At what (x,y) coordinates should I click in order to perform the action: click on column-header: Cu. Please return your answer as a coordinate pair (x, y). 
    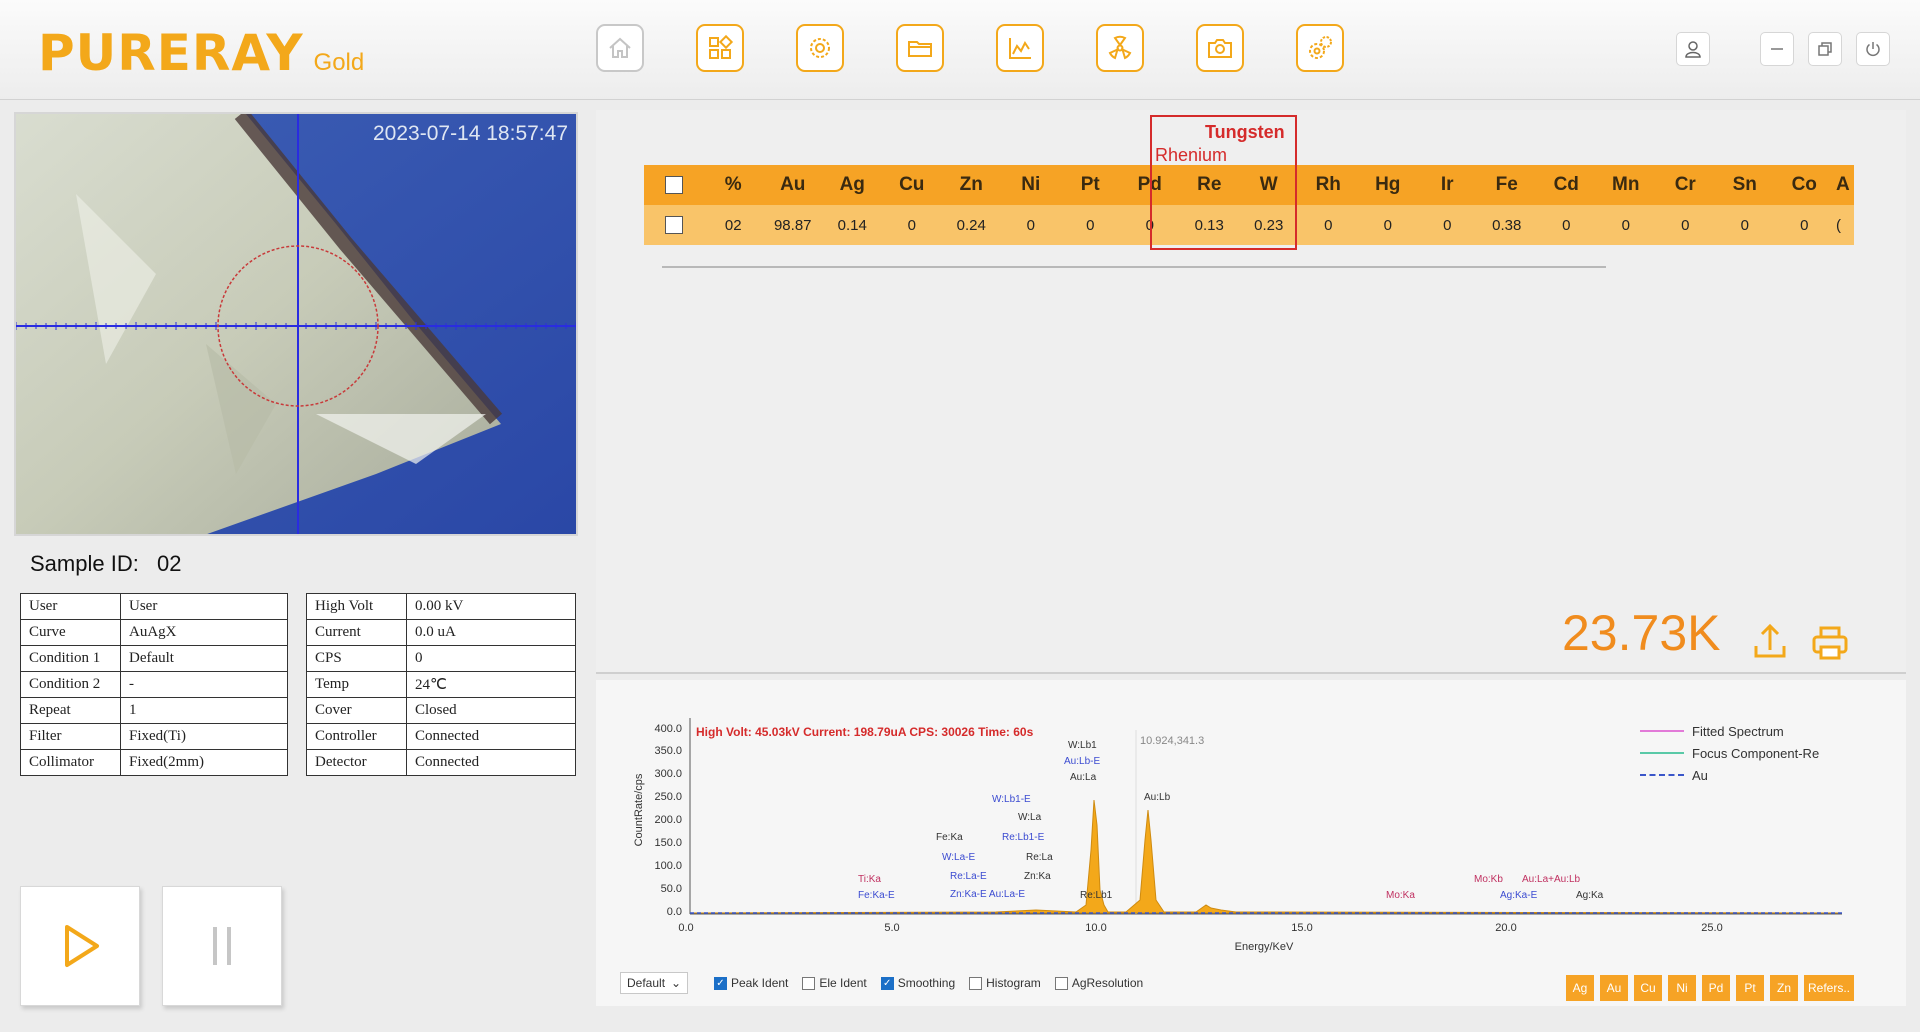
    Looking at the image, I should click on (912, 185).